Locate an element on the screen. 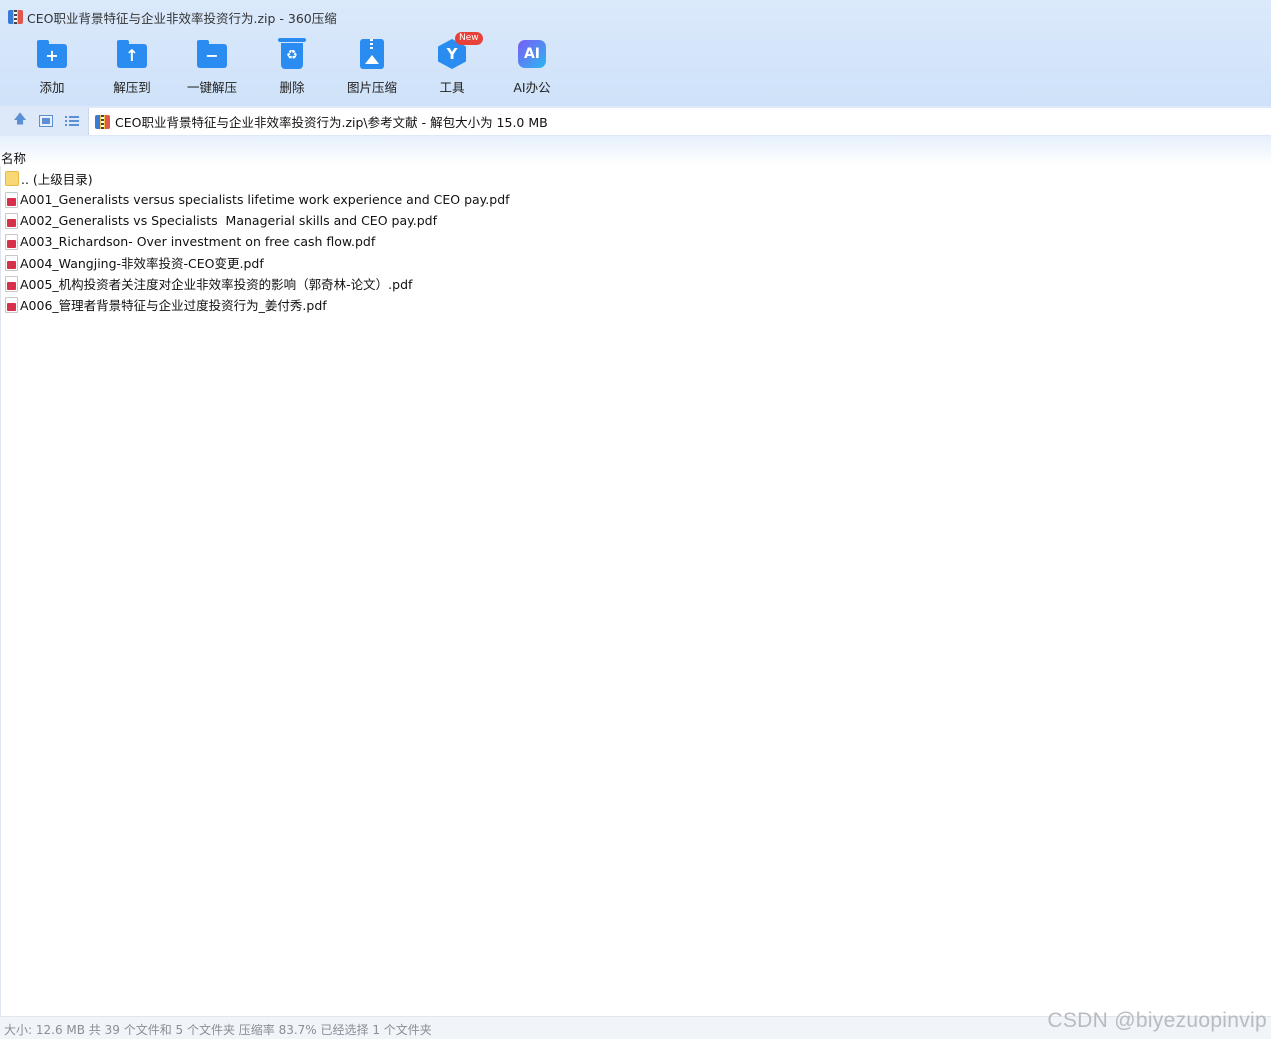 This screenshot has height=1043, width=1271. column-header-name: 名称 is located at coordinates (13, 157).